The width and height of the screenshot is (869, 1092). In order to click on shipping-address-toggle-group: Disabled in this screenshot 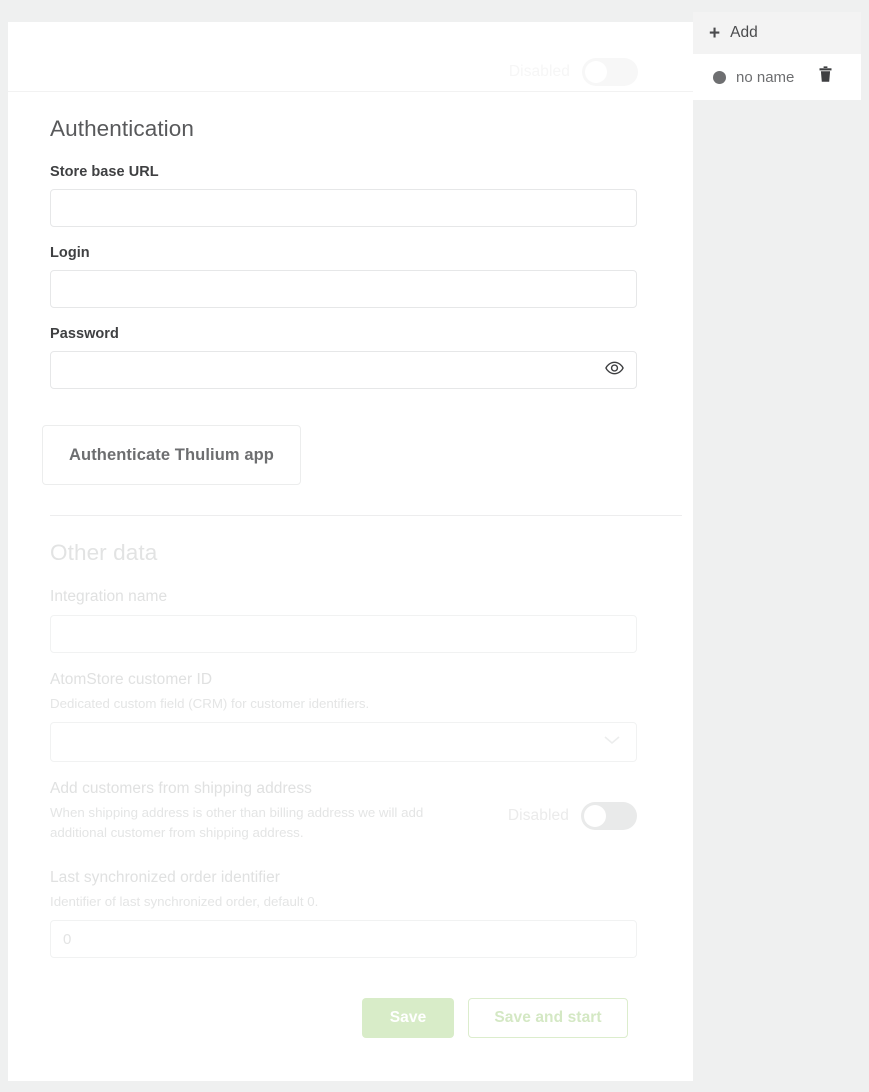, I will do `click(562, 816)`.